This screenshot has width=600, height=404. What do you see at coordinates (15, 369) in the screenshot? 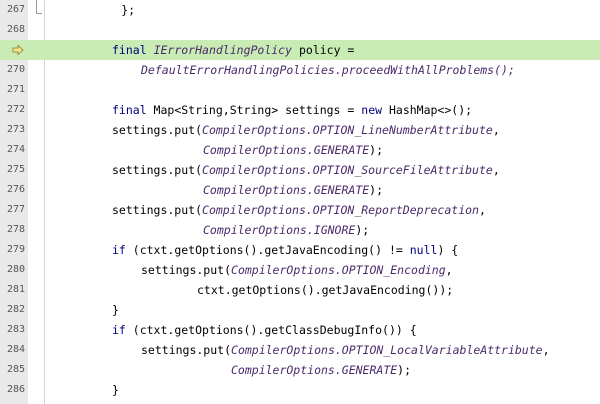
I see `line-number: 285` at bounding box center [15, 369].